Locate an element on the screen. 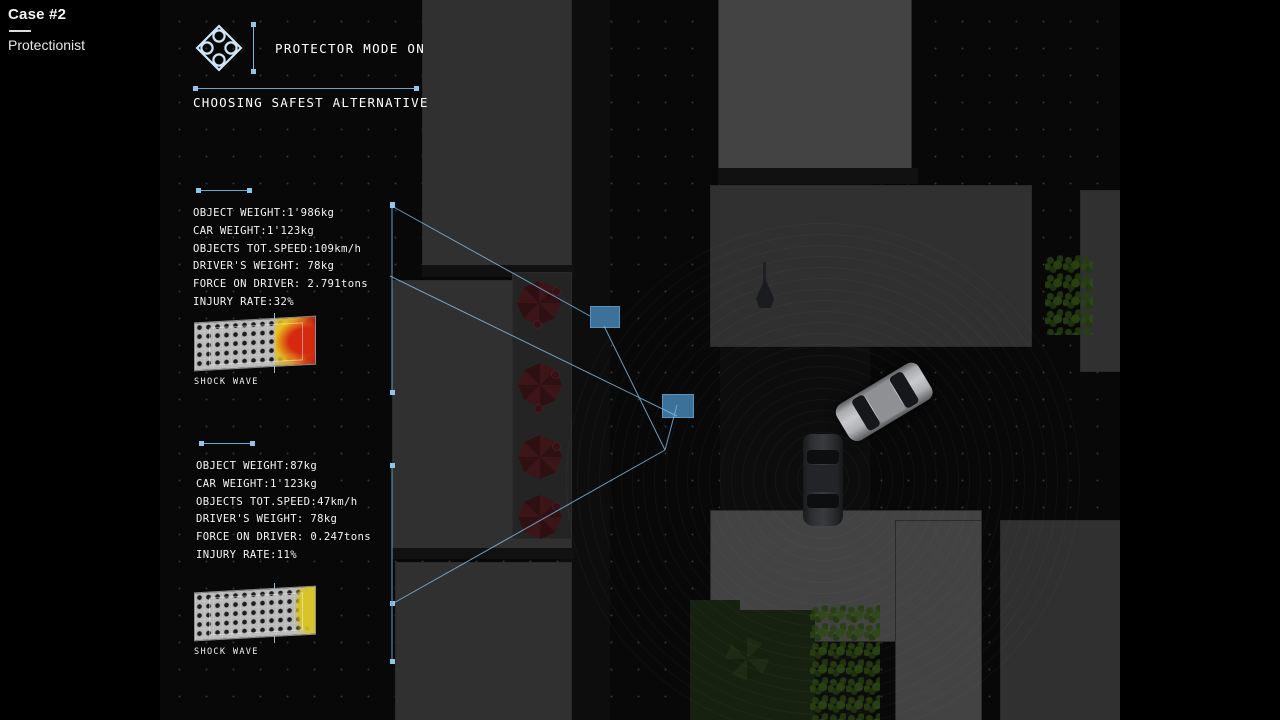 The width and height of the screenshot is (1280, 720). case-label: Case #2 Protectionist is located at coordinates (46, 29).